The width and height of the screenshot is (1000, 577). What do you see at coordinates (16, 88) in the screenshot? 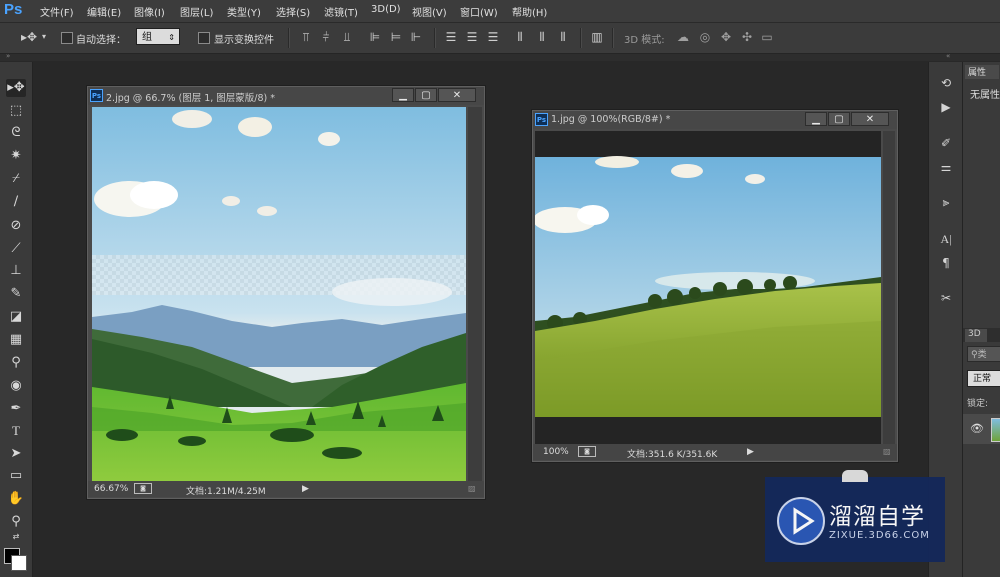
I see `move-icon: ▸✥` at bounding box center [16, 88].